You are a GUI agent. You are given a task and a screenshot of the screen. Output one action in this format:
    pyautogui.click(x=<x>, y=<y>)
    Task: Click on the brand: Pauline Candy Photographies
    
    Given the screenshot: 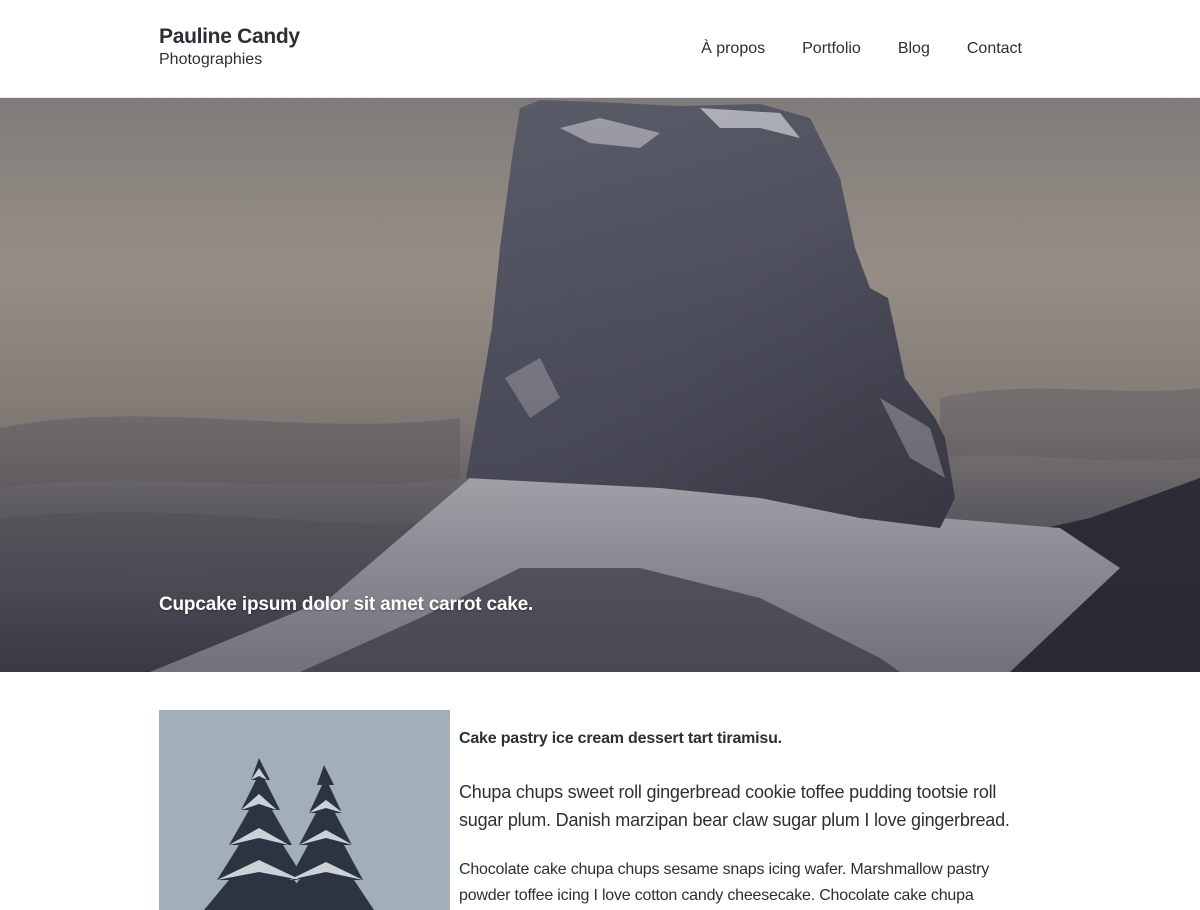 What is the action you would take?
    pyautogui.click(x=229, y=47)
    